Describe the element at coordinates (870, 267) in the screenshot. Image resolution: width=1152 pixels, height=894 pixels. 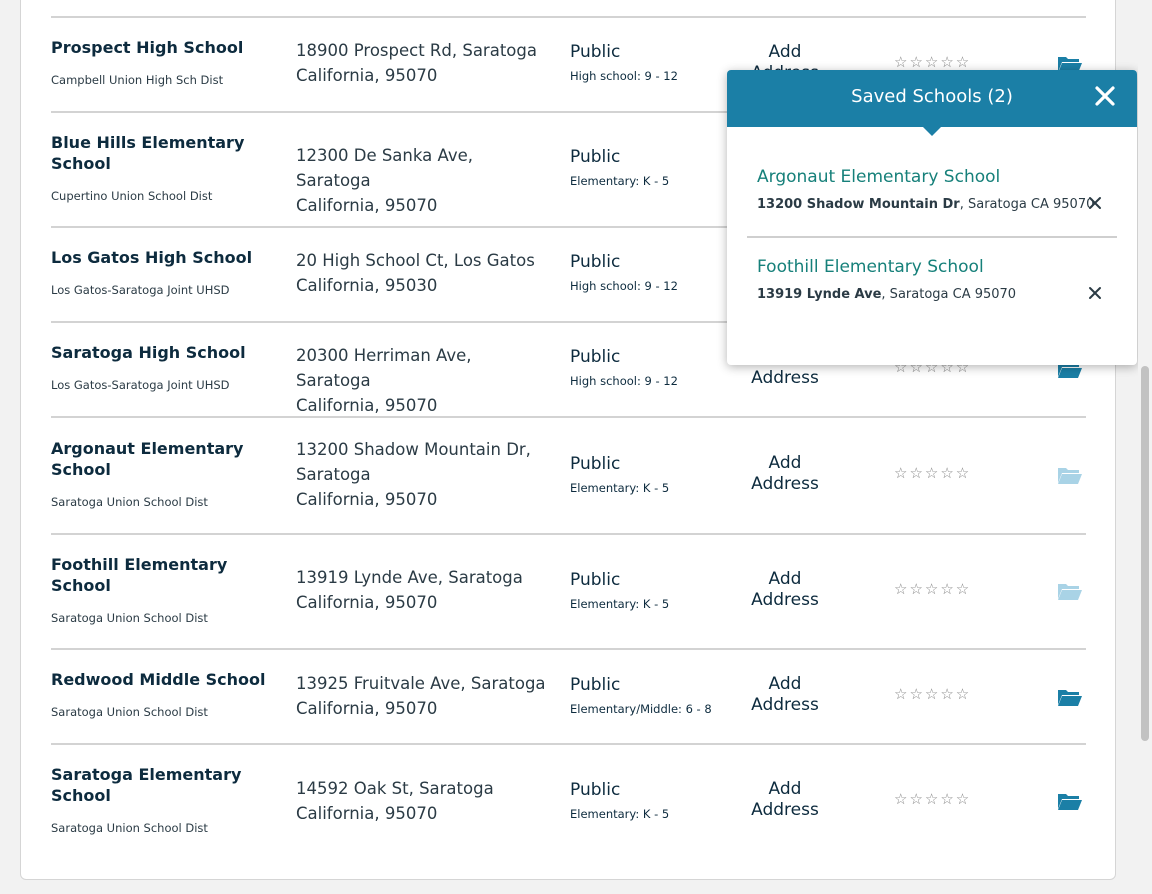
I see `saved-school-name: Foothill Elementary School` at that location.